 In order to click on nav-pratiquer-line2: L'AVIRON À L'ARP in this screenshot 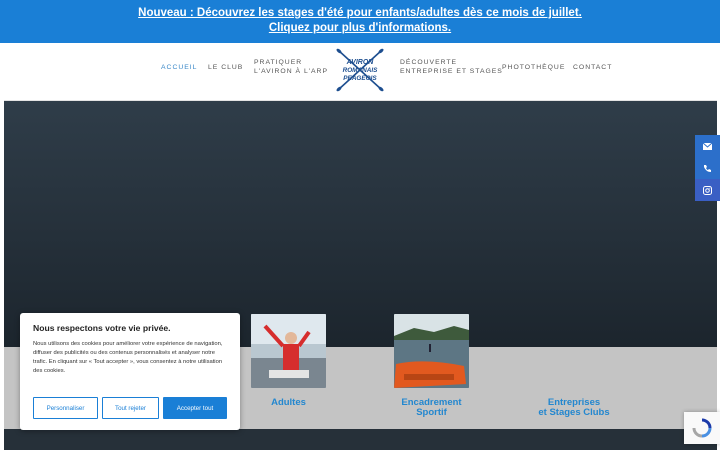, I will do `click(291, 71)`.